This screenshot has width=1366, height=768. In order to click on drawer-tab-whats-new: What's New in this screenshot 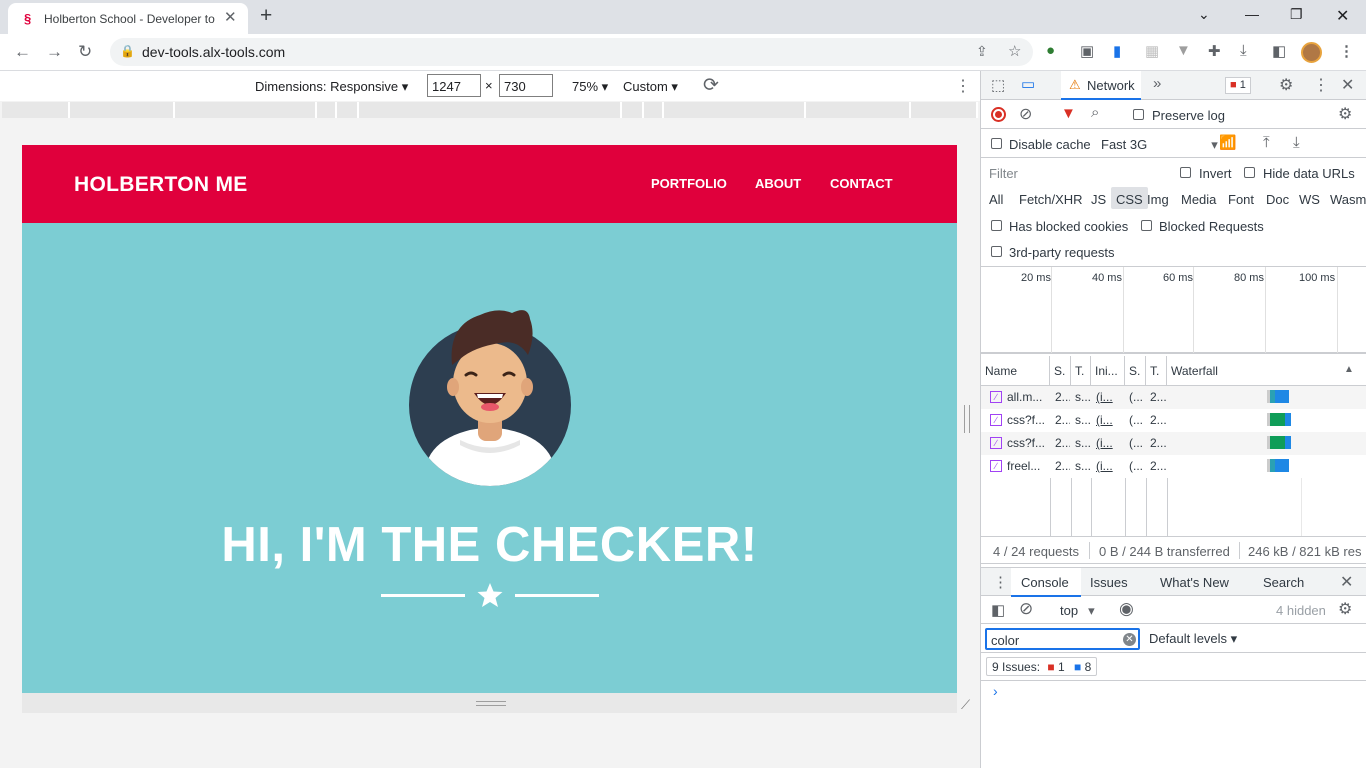, I will do `click(1194, 582)`.